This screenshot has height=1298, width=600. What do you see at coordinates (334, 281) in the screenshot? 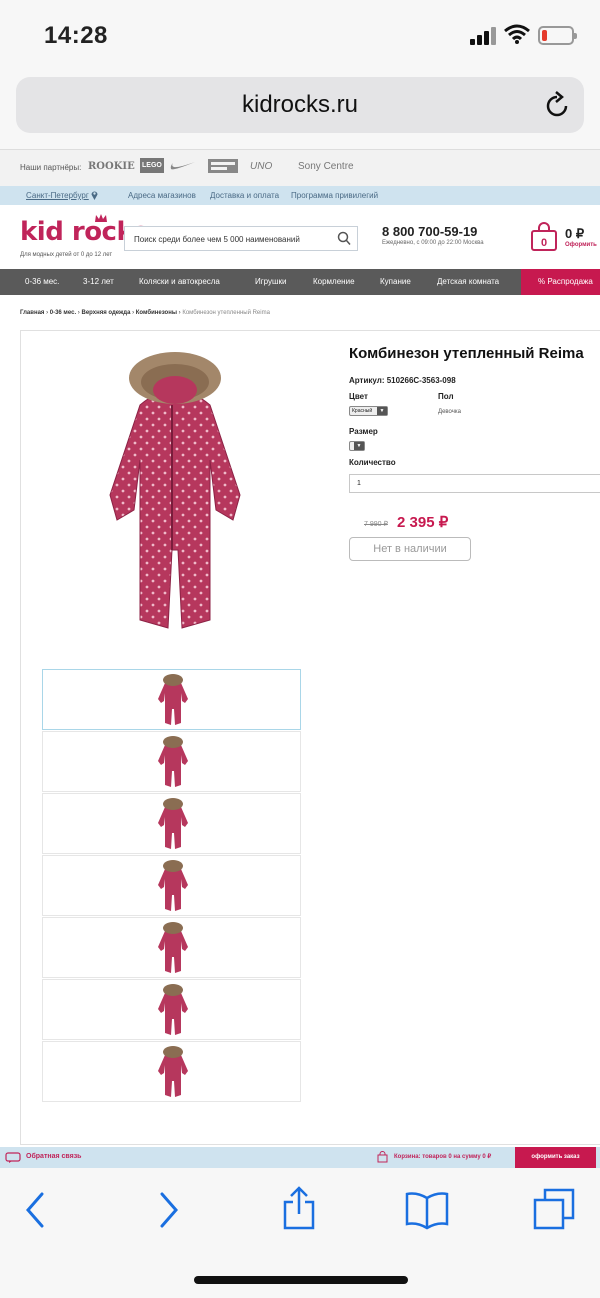
I see `nav-item-feeding: Кормление` at bounding box center [334, 281].